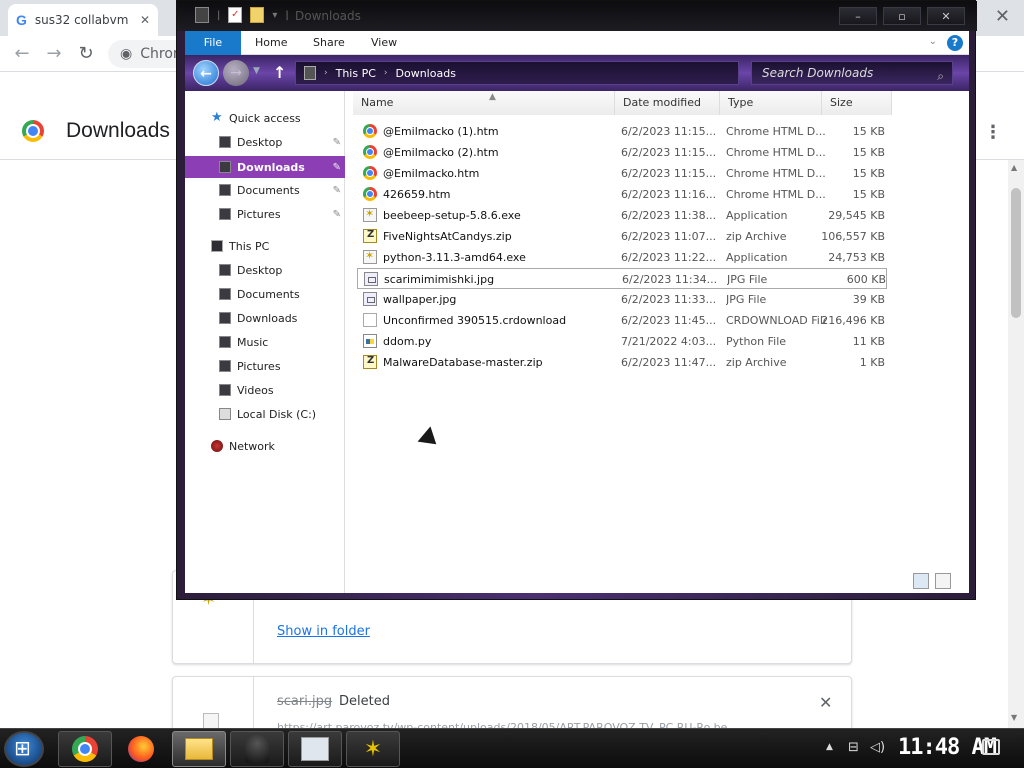  I want to click on explorer-app-icon, so click(202, 15).